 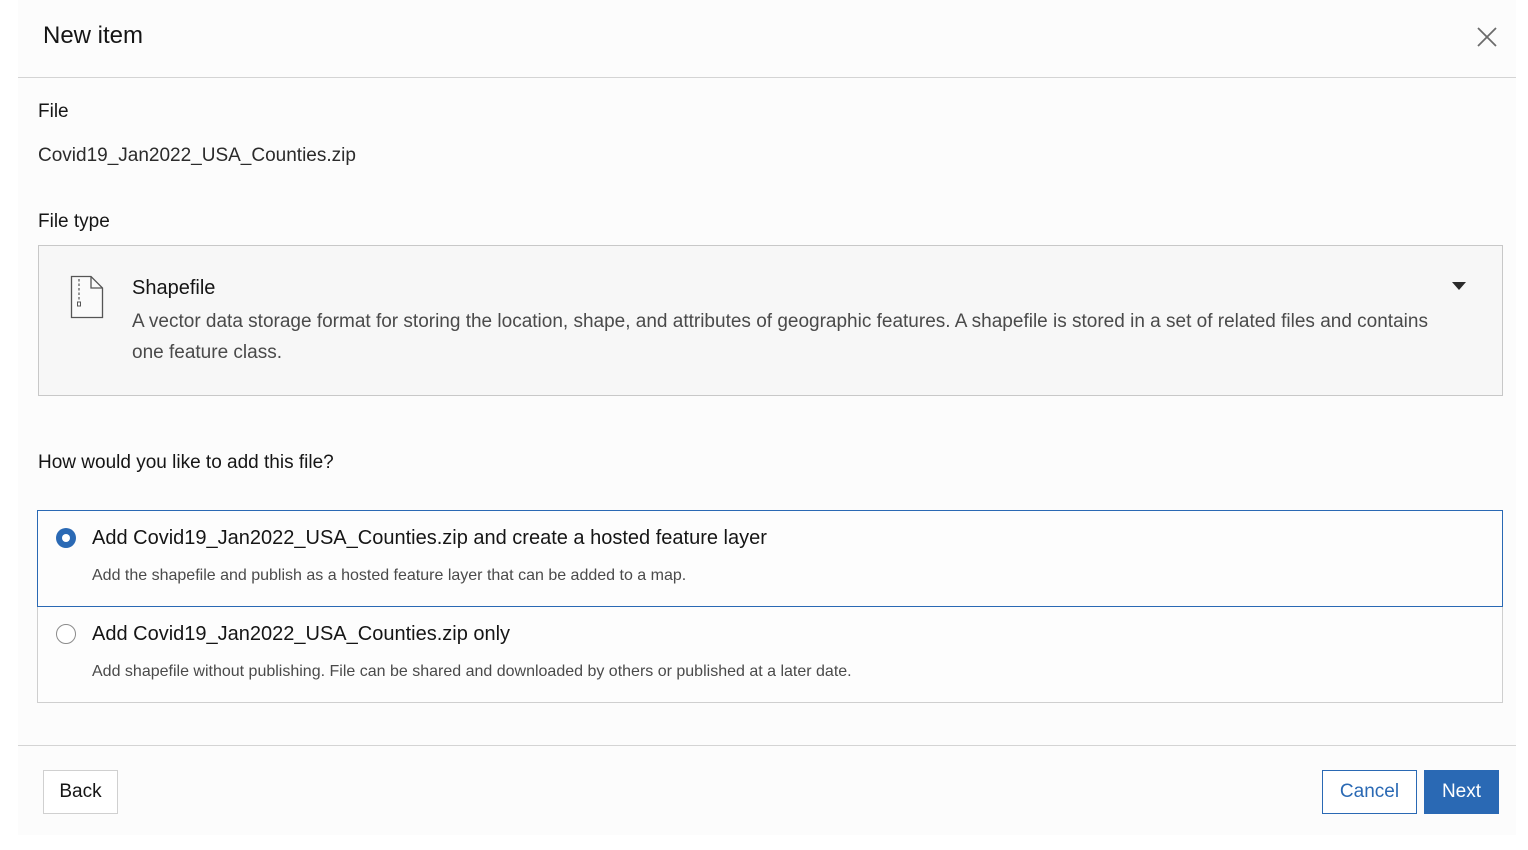 I want to click on dialog-footer: Back Cancel Next, so click(x=767, y=790).